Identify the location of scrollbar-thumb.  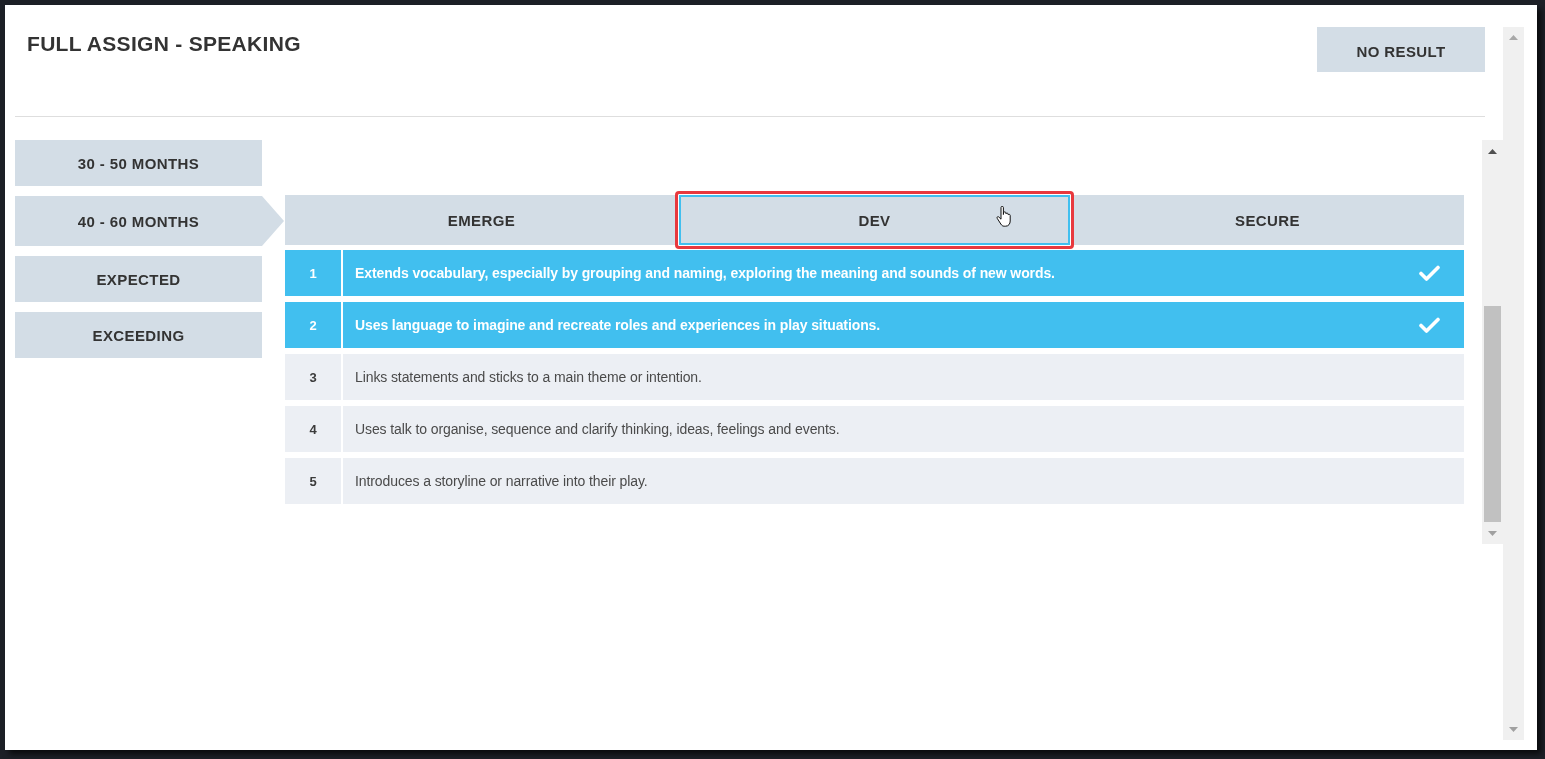
(1492, 414).